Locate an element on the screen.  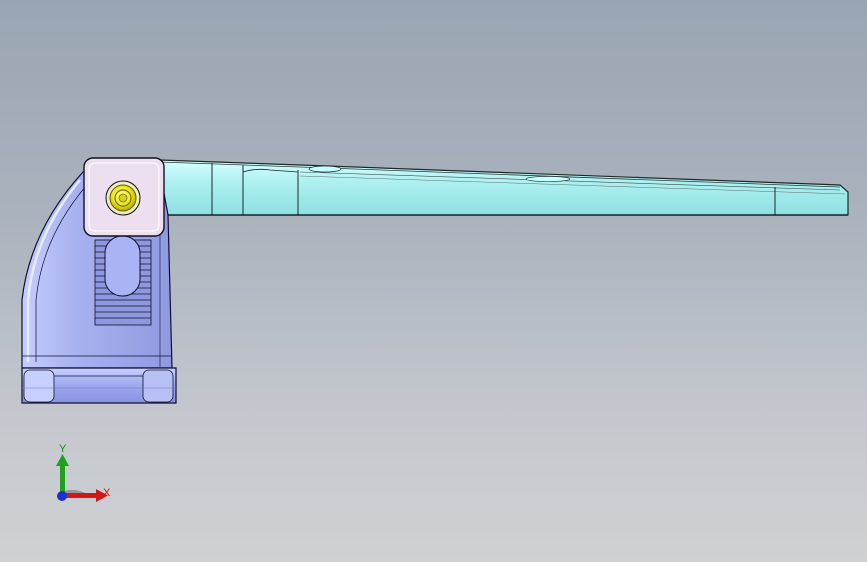
x-axis-label: X is located at coordinates (107, 493).